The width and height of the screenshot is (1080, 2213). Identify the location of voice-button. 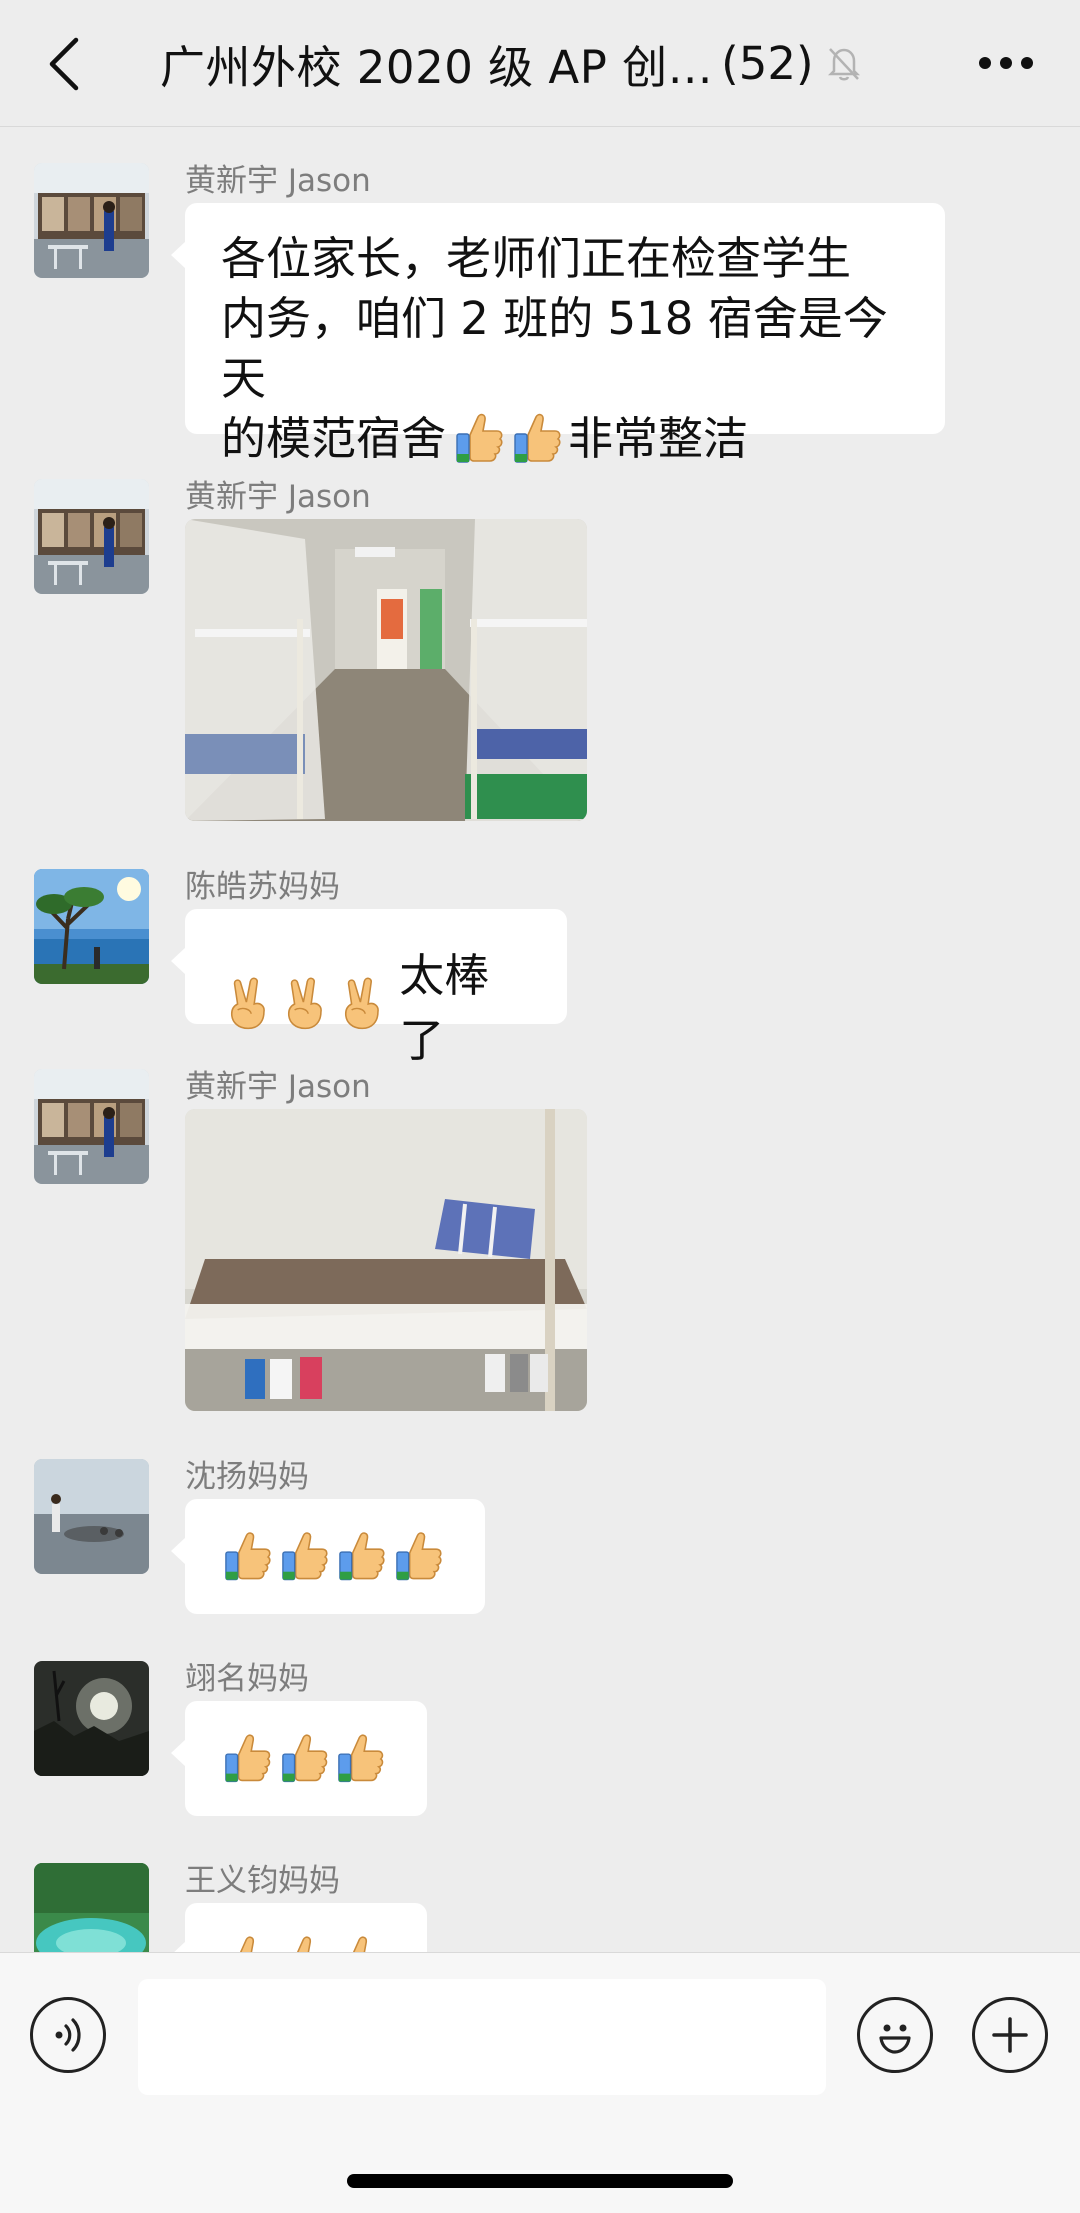
(68, 2035).